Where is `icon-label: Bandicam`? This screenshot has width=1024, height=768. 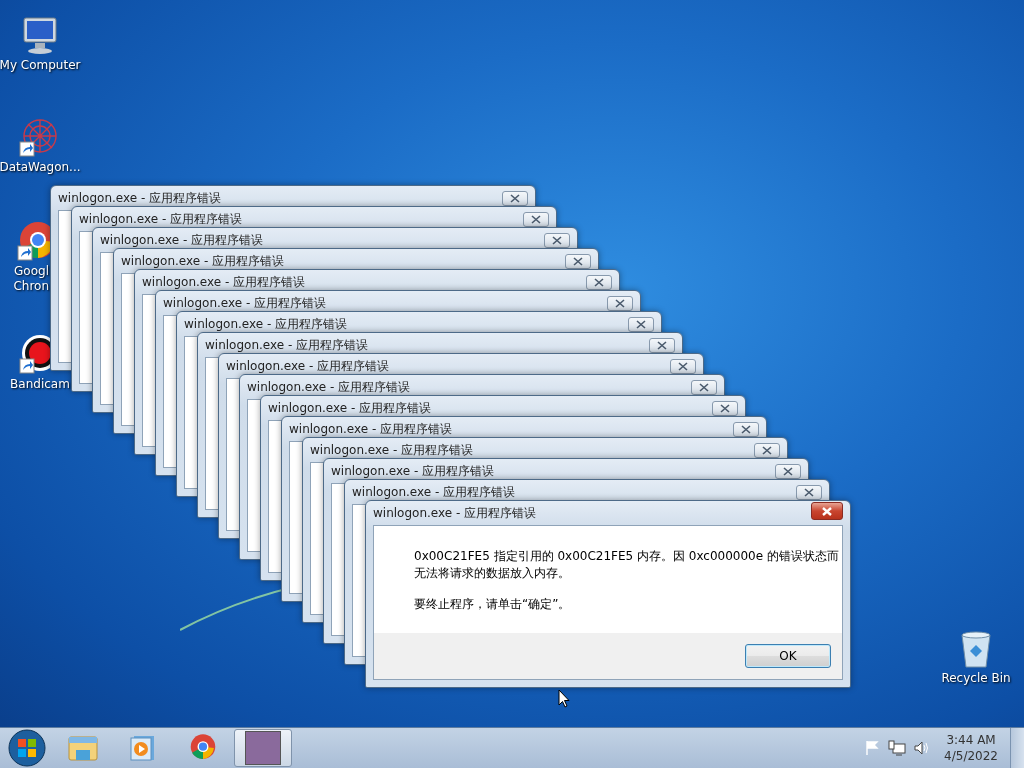
icon-label: Bandicam is located at coordinates (40, 384).